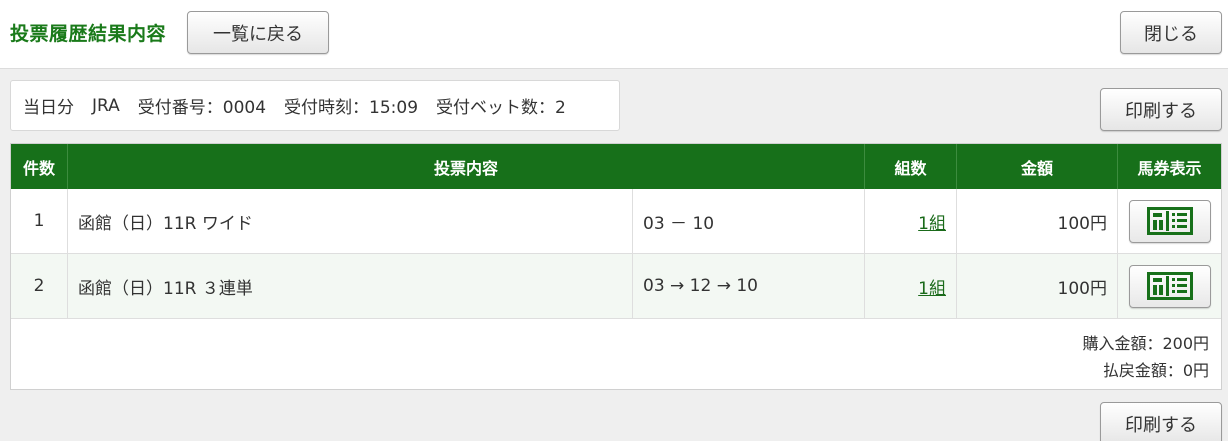  Describe the element at coordinates (501, 108) in the screenshot. I see `info-bet-count: 受付ベット数：2` at that location.